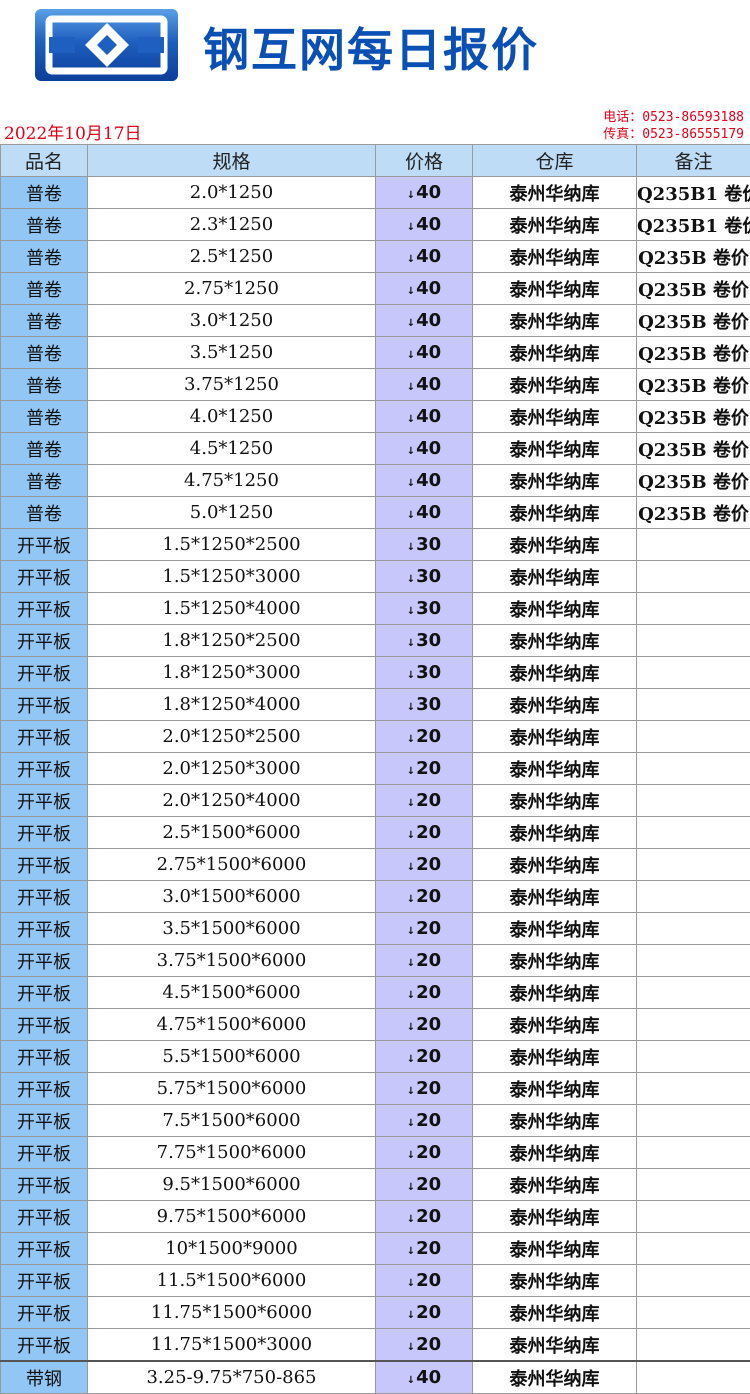 Image resolution: width=750 pixels, height=1394 pixels. I want to click on spec-cell: 5.75*1500*6000, so click(231, 1088).